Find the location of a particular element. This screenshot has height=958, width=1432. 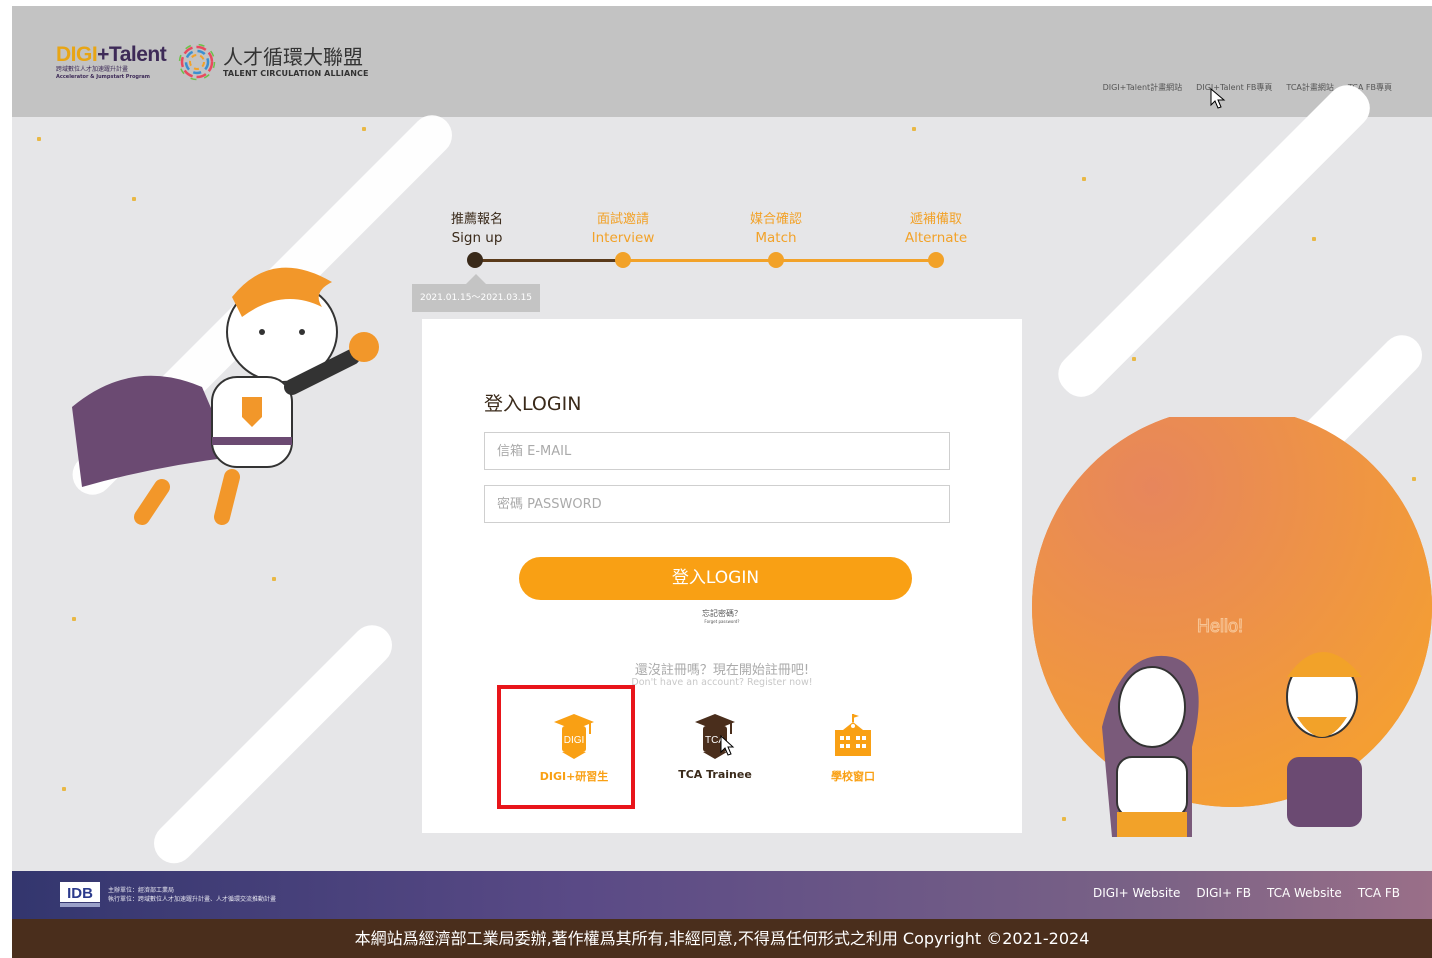

nav-digi-website: DIGI+Talent計畫網站 is located at coordinates (1143, 87).